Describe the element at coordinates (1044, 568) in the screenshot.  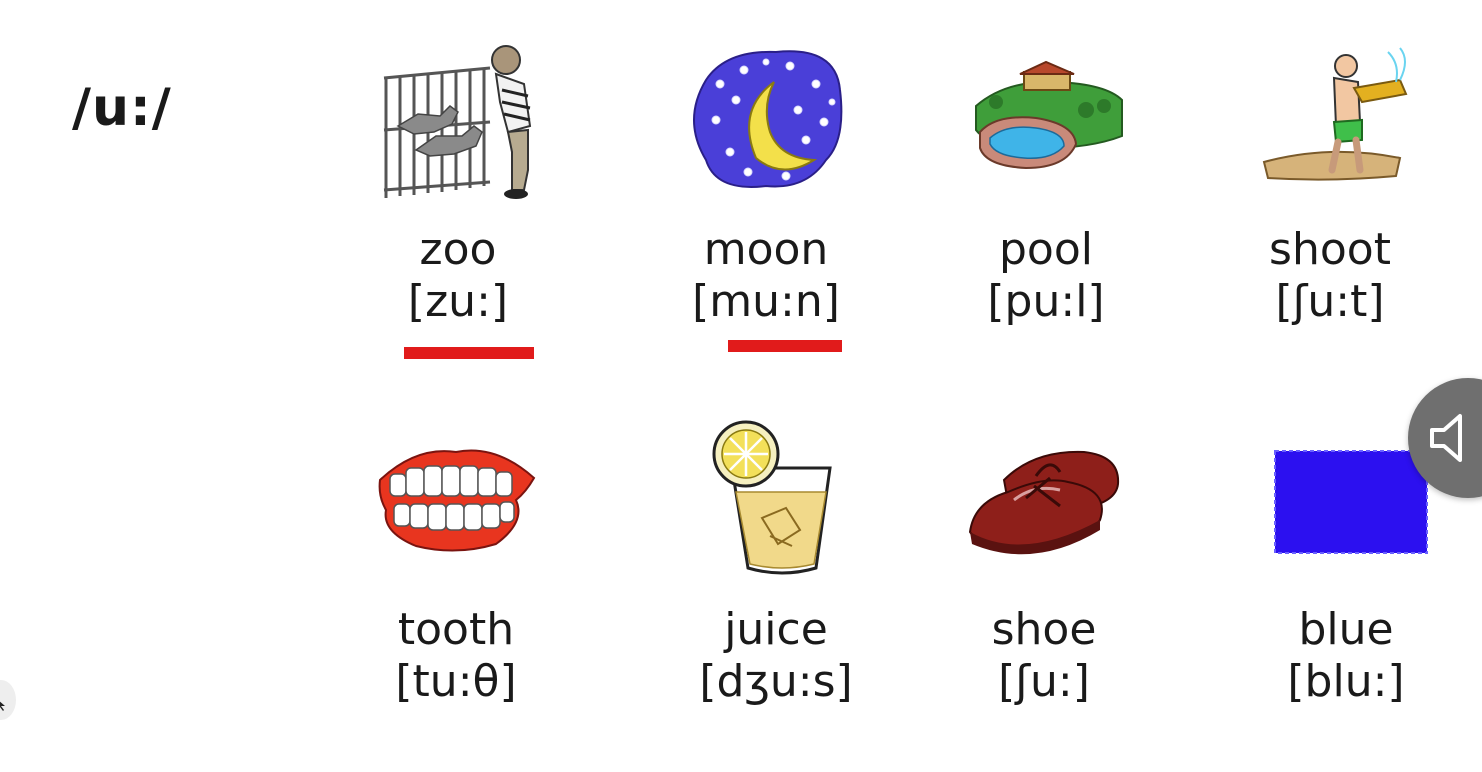
I see `word-card-shoe: shoe [ʃu:]` at that location.